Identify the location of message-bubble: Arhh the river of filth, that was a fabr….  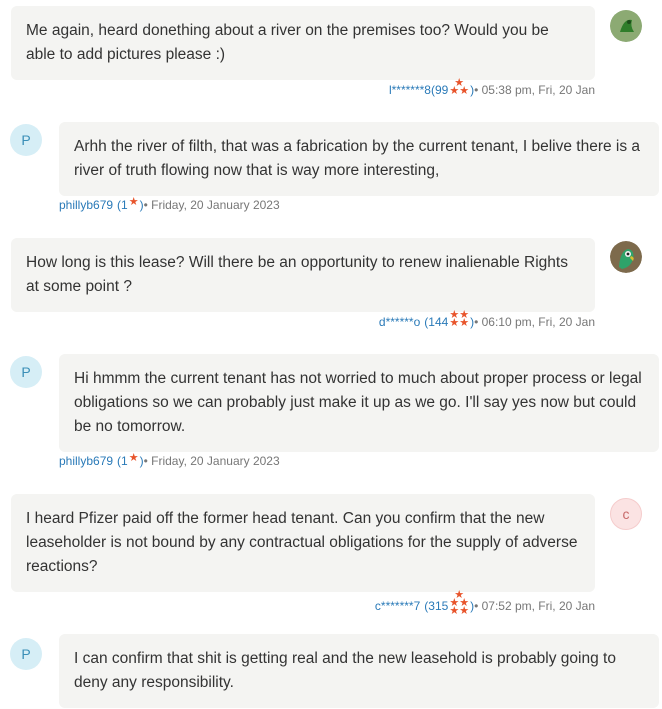
(359, 159).